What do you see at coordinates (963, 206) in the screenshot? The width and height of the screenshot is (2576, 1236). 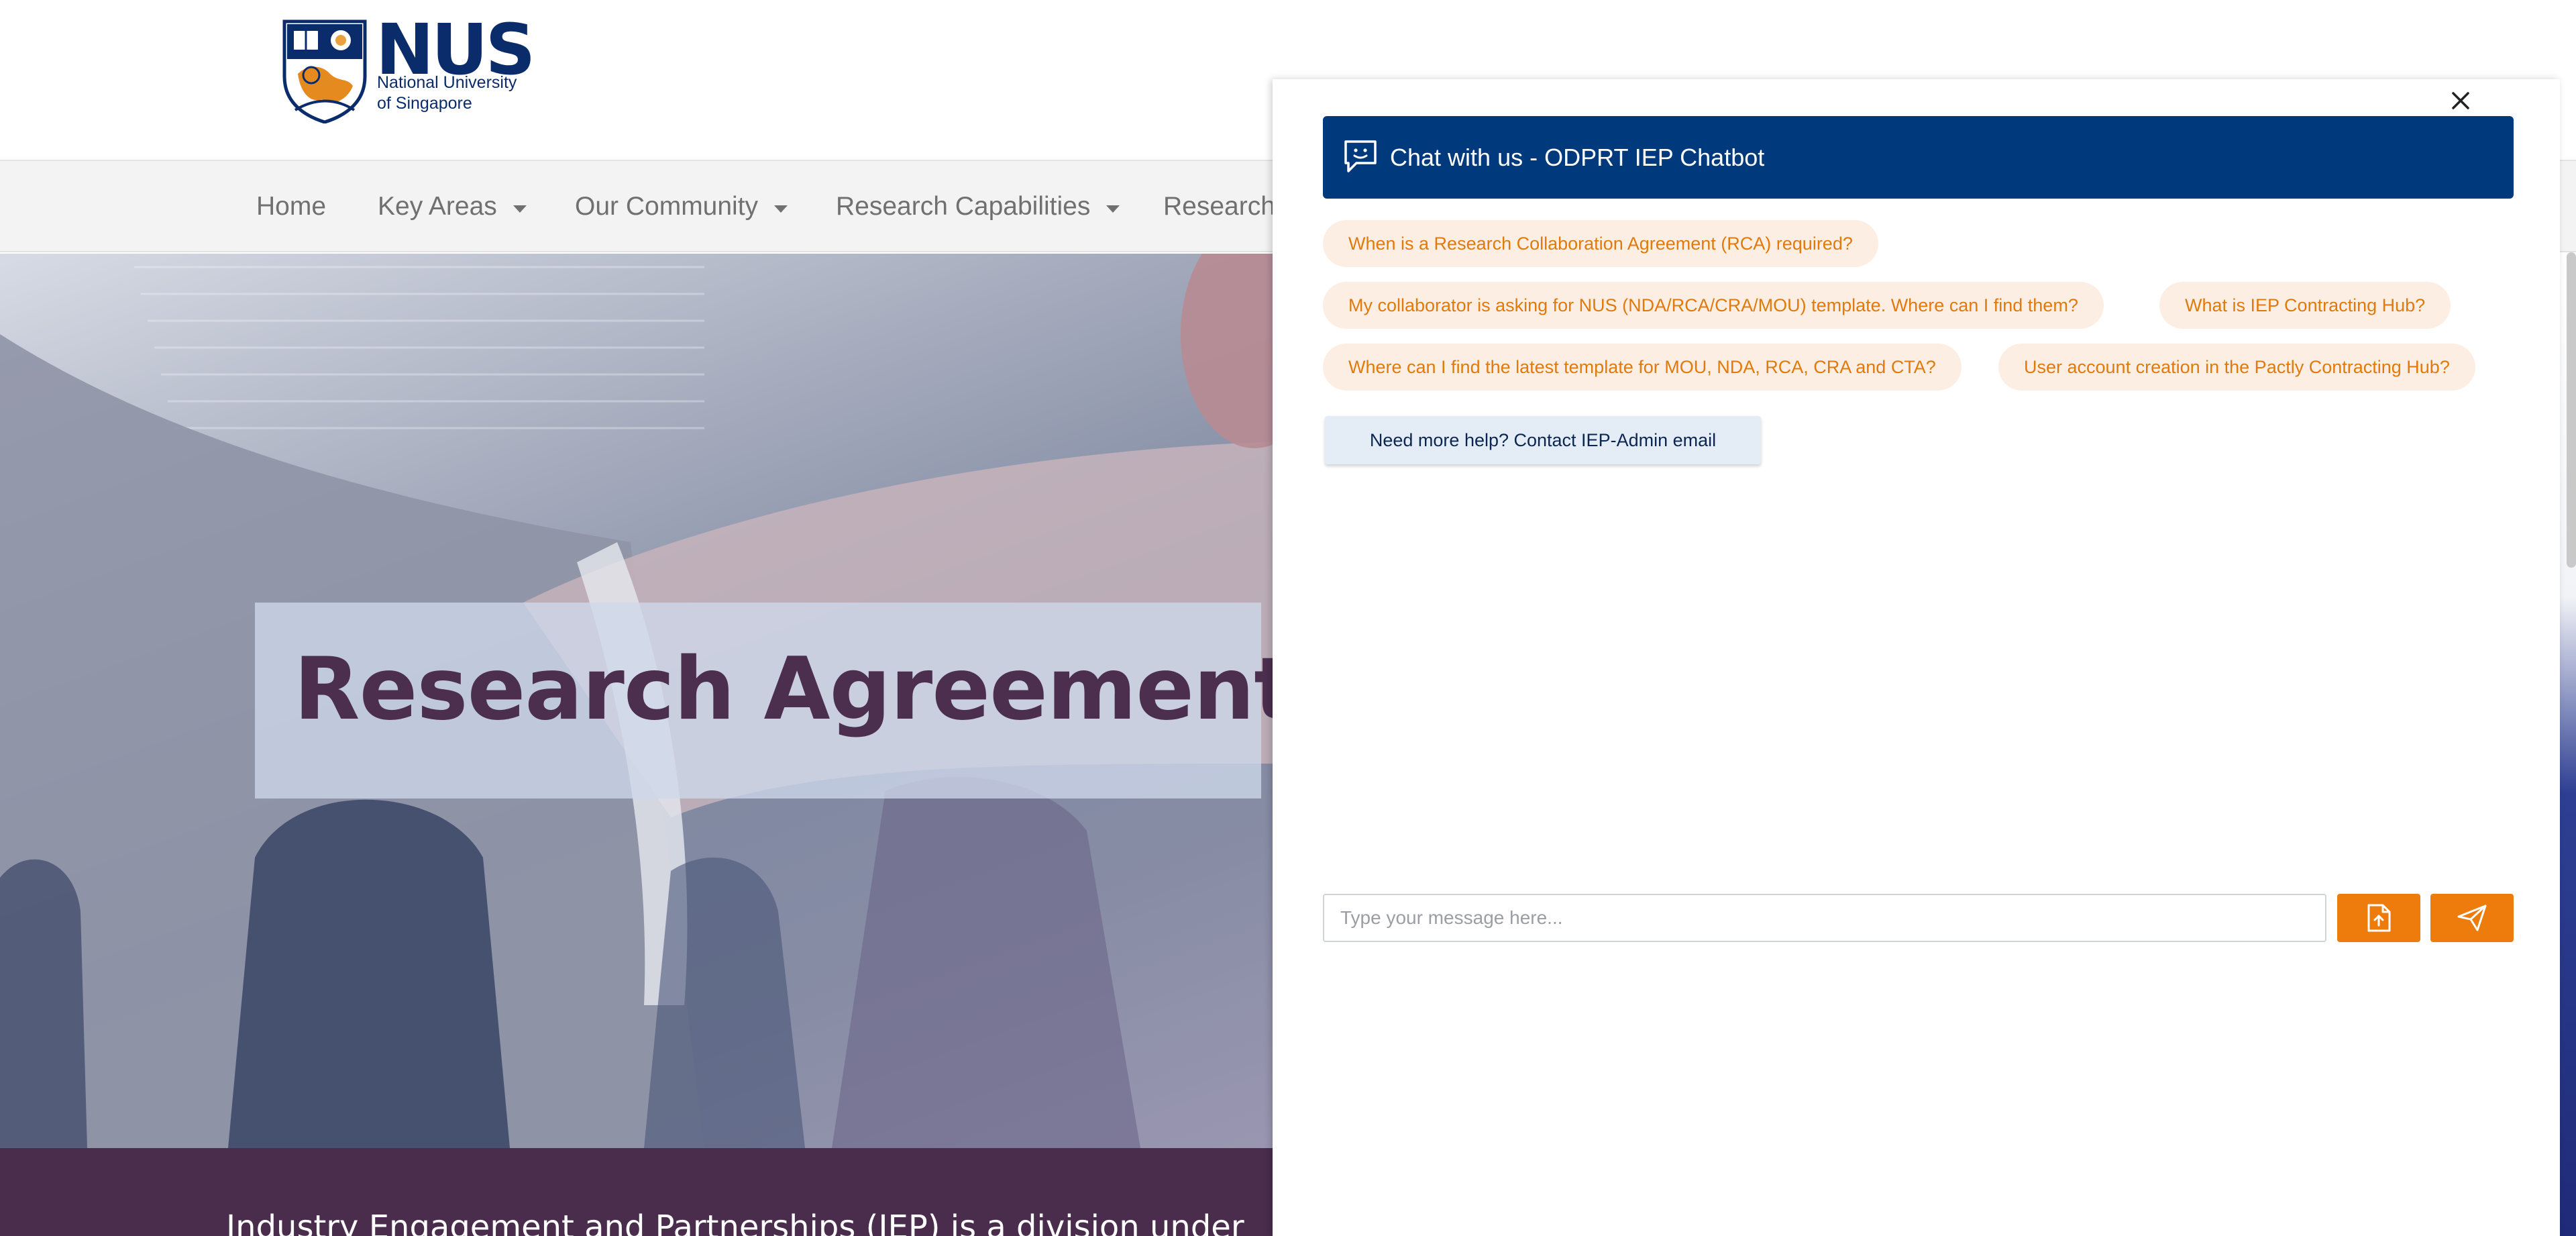 I see `nav-item-label: Research Capabilities` at bounding box center [963, 206].